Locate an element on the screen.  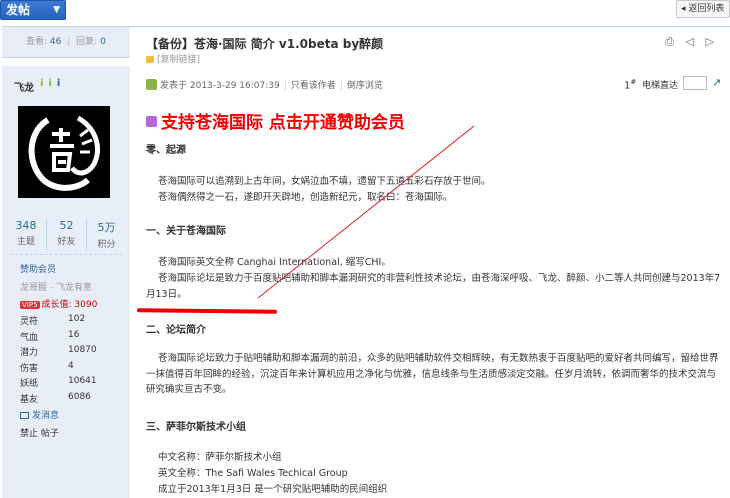
property-row: 潜力 10870 is located at coordinates (70, 353).